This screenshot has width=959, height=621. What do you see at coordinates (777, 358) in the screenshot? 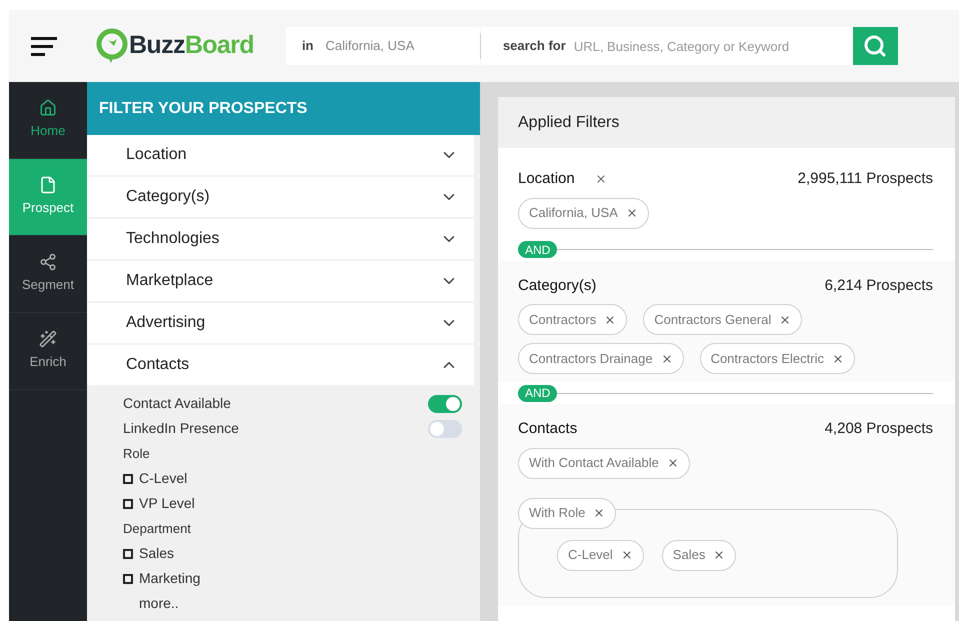
I see `filter-chip: Contractors Electric` at bounding box center [777, 358].